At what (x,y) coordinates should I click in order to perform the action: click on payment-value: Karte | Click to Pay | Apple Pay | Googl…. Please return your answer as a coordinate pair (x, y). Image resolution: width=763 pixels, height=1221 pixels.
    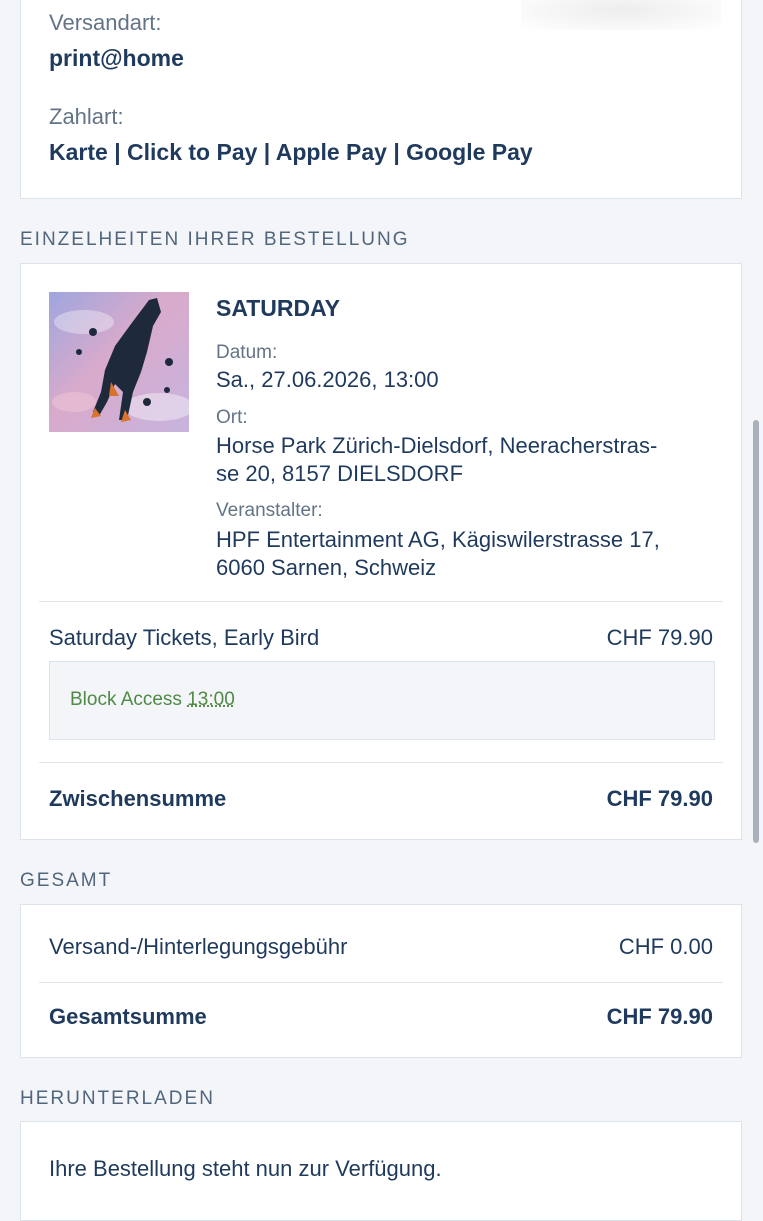
    Looking at the image, I should click on (291, 152).